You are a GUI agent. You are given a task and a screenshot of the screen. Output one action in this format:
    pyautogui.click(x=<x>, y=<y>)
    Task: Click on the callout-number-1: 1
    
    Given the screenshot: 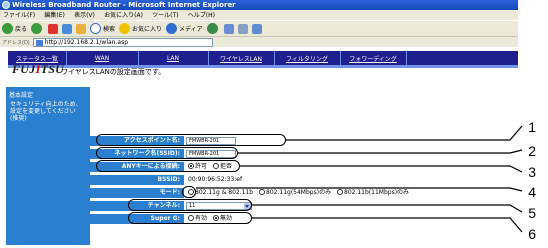 What is the action you would take?
    pyautogui.click(x=532, y=127)
    